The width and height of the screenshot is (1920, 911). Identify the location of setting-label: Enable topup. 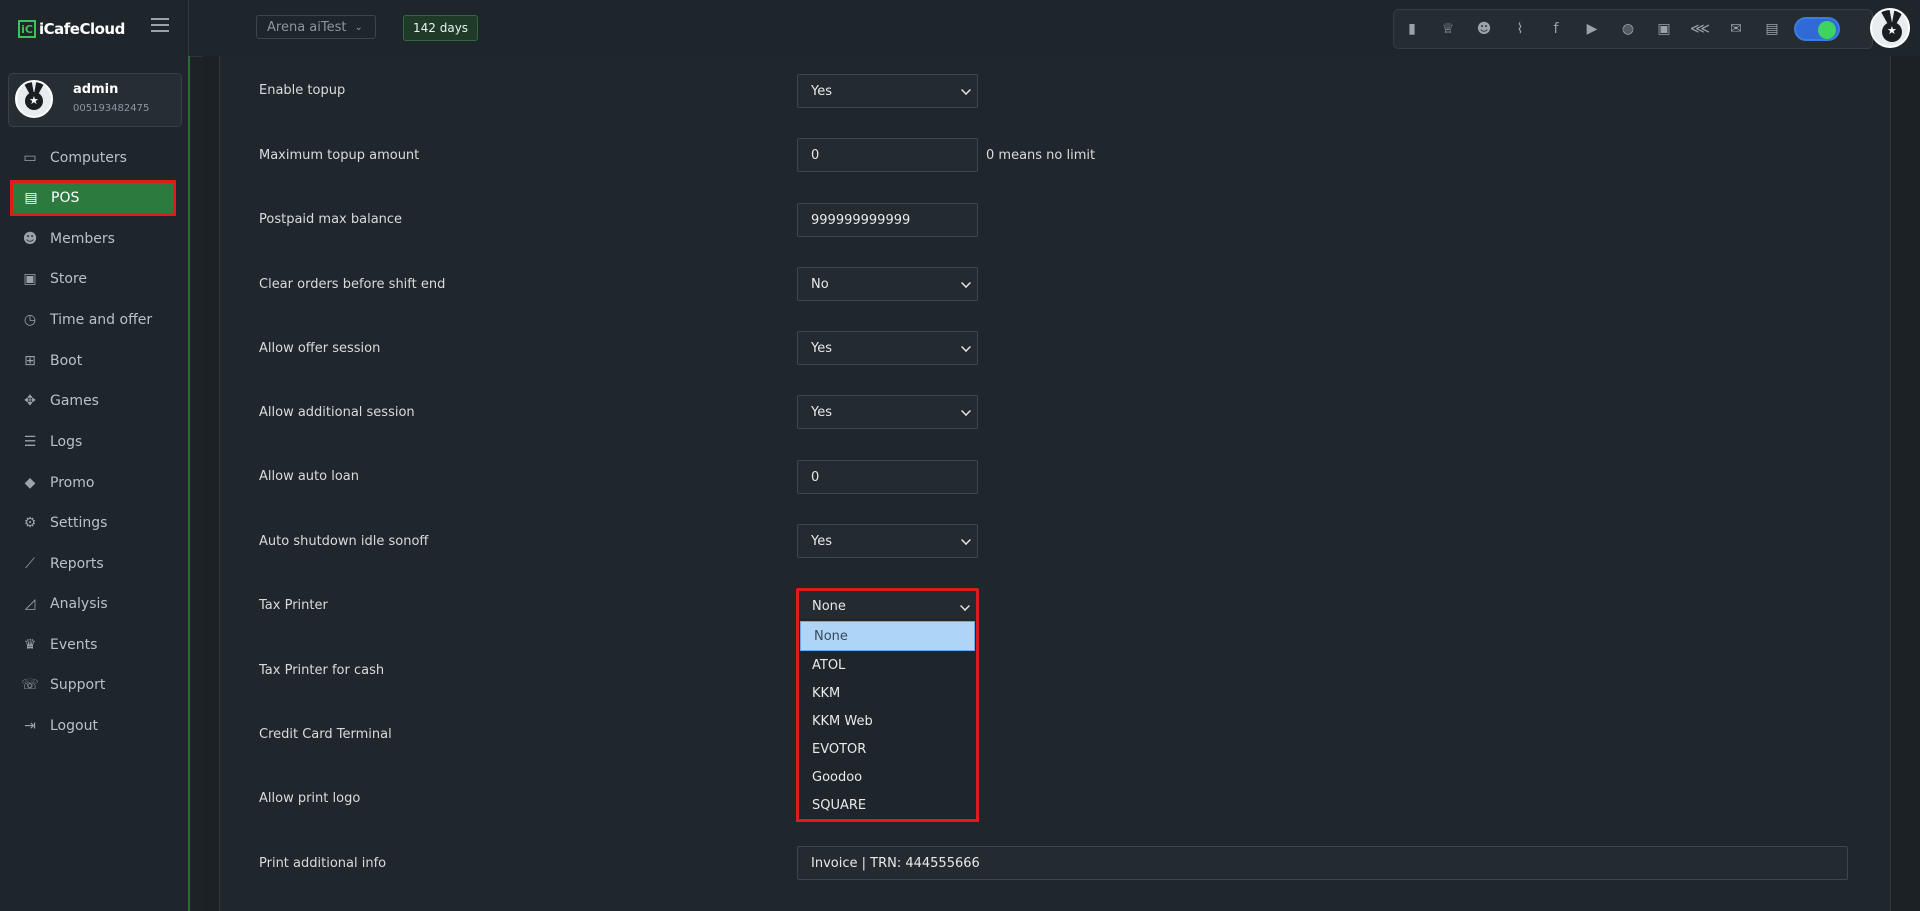
(302, 90).